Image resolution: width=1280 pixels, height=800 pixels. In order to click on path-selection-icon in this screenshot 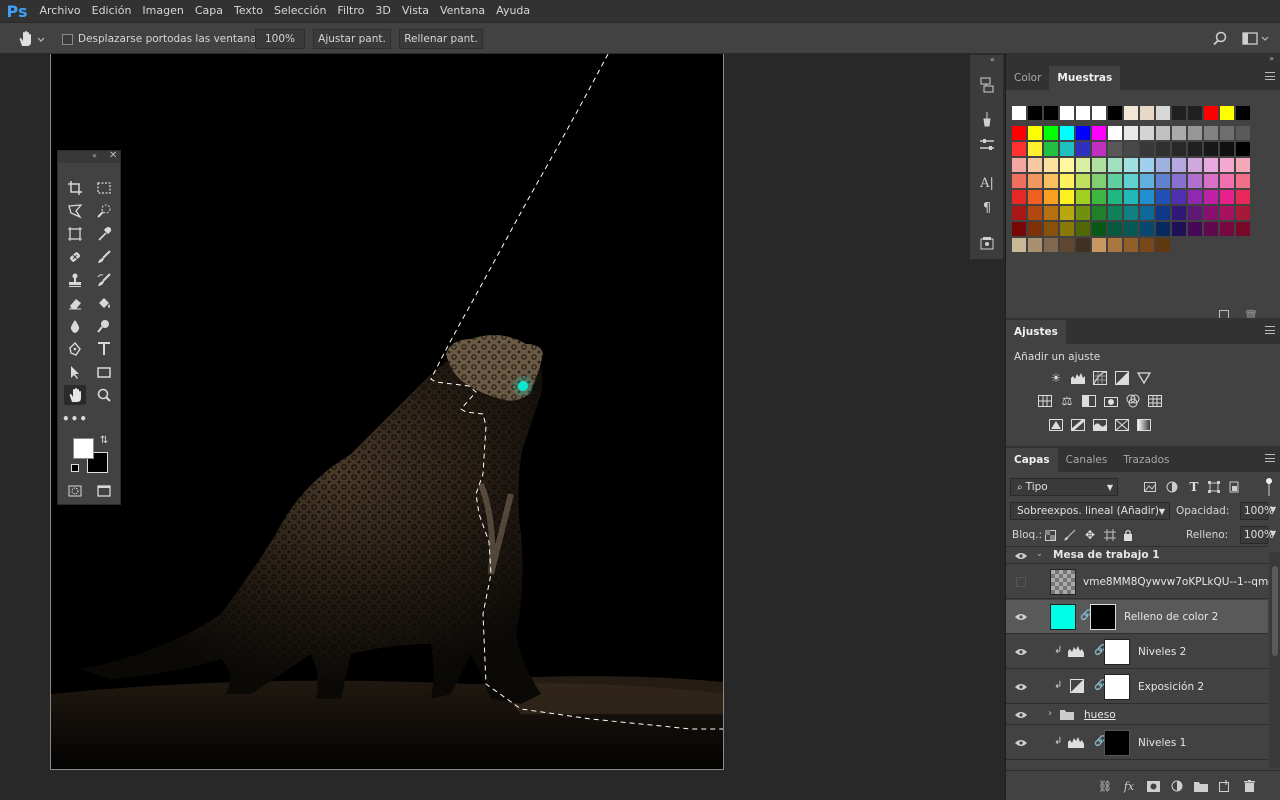, I will do `click(75, 372)`.